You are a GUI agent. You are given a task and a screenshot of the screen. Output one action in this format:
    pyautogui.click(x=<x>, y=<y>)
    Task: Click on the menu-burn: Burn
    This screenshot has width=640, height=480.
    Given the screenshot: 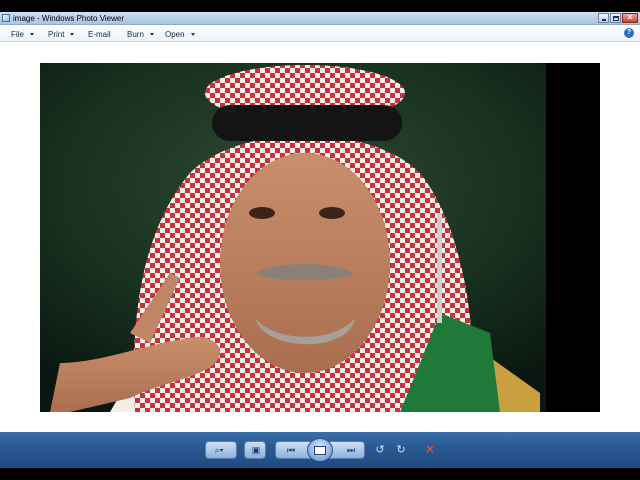 What is the action you would take?
    pyautogui.click(x=140, y=34)
    